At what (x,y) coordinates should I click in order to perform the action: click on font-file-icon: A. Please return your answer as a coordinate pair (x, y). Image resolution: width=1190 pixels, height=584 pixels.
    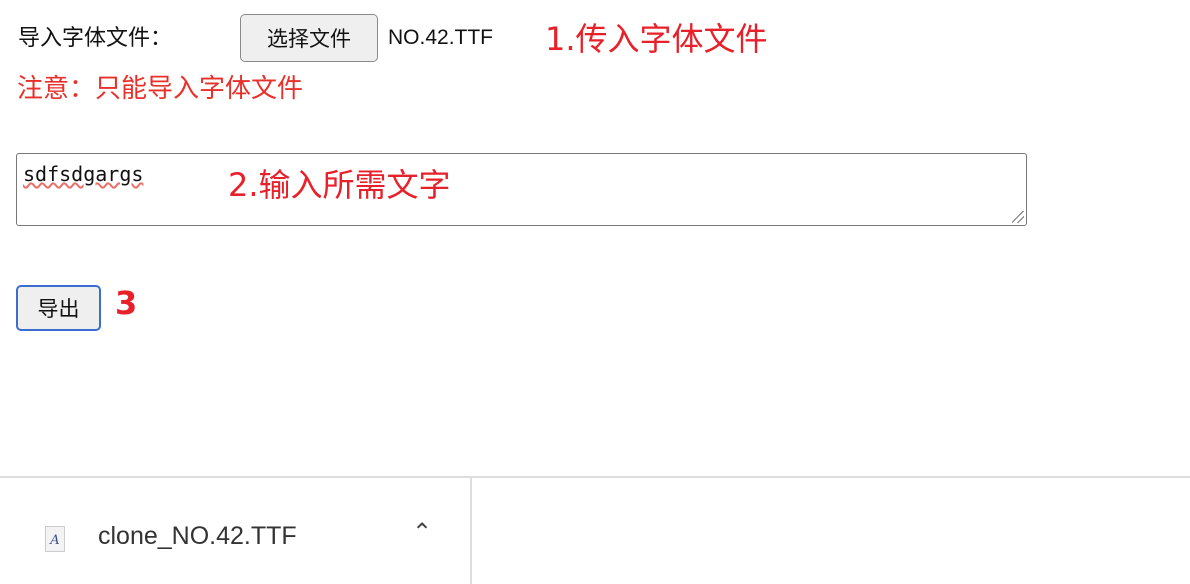
    Looking at the image, I should click on (55, 539).